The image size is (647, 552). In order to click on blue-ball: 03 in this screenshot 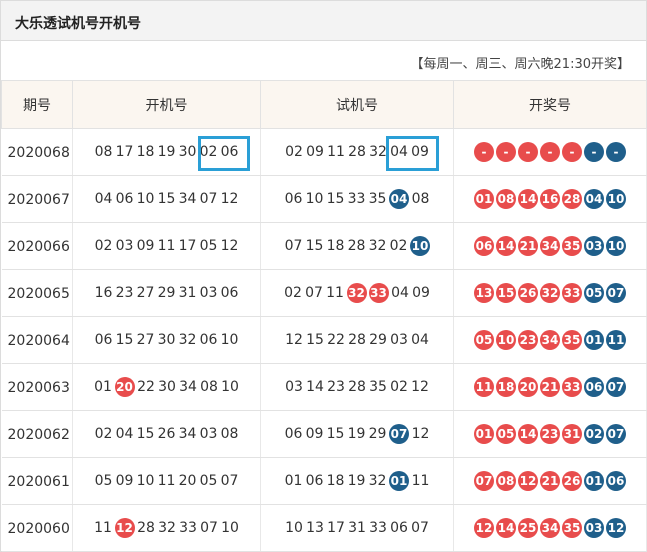, I will do `click(594, 528)`.